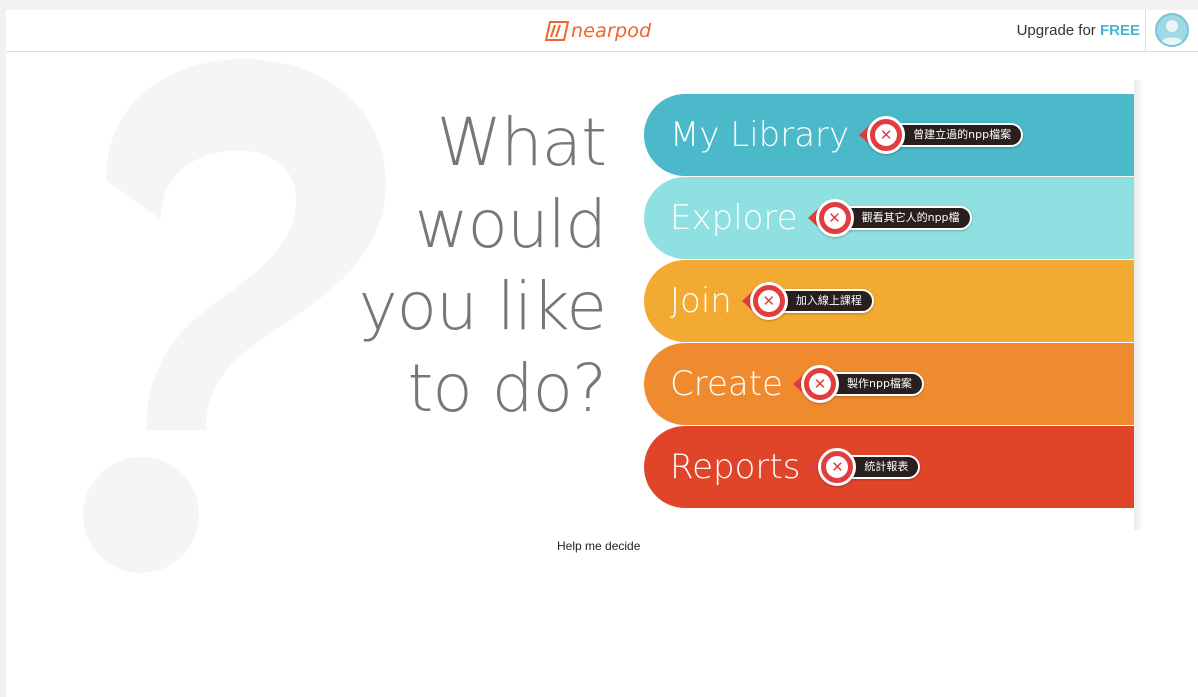 Image resolution: width=1198 pixels, height=697 pixels. I want to click on menu-create: Create ✕ 製作npp檔案, so click(889, 384).